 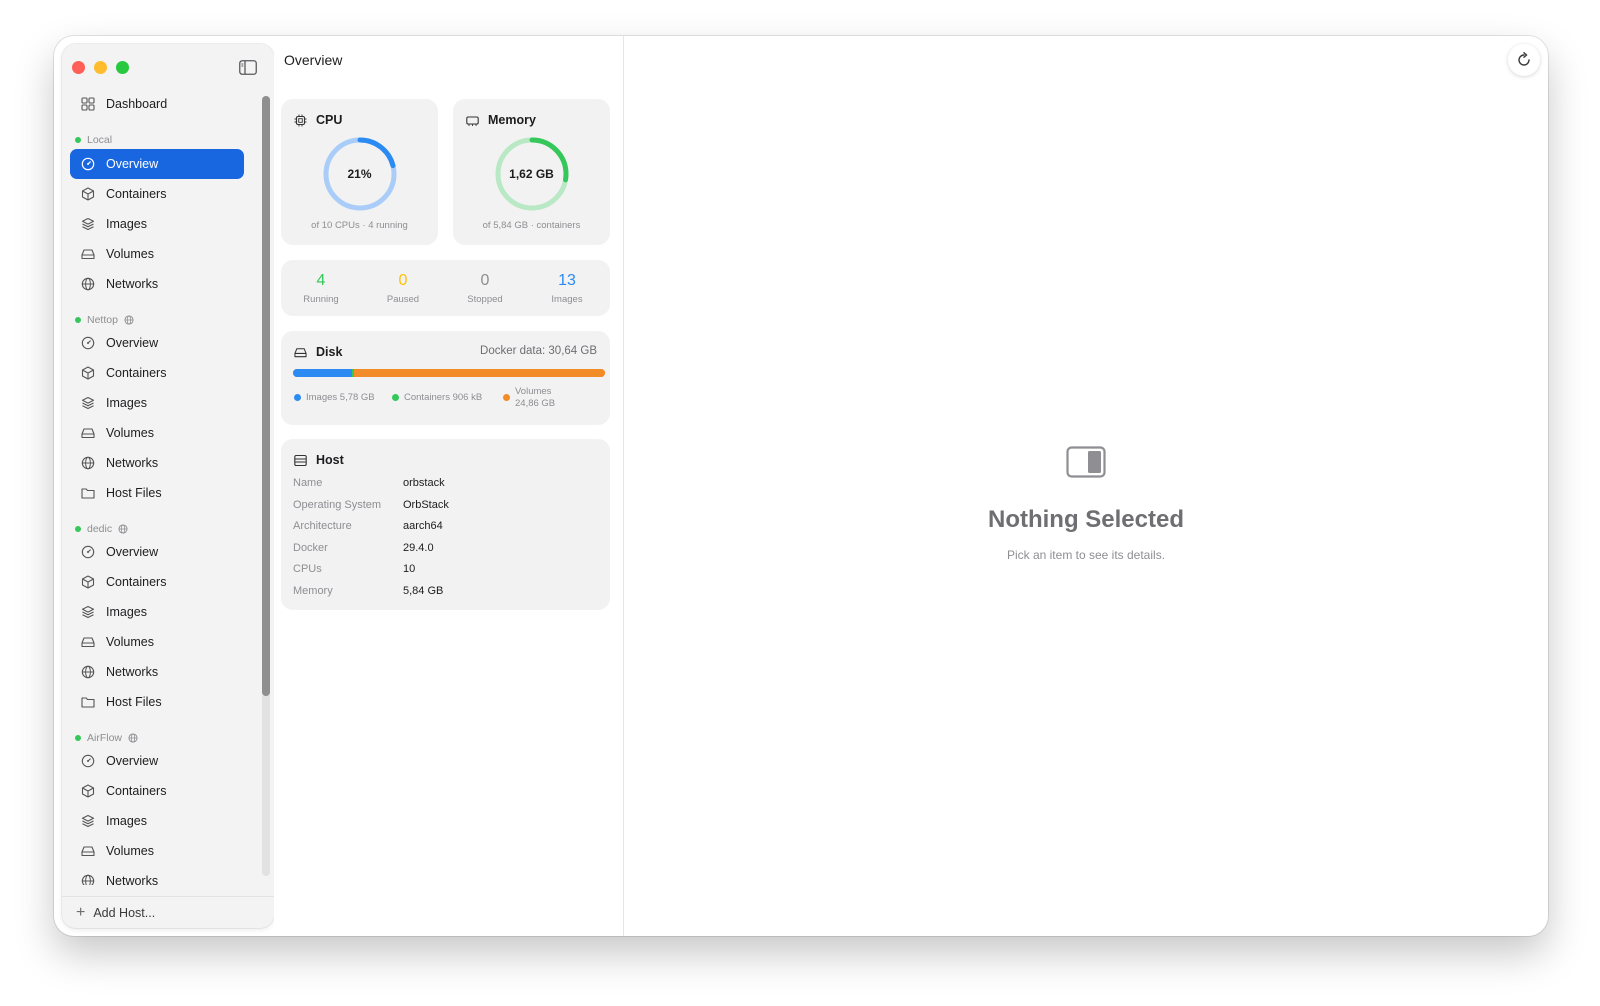 I want to click on window-controls, so click(x=100, y=67).